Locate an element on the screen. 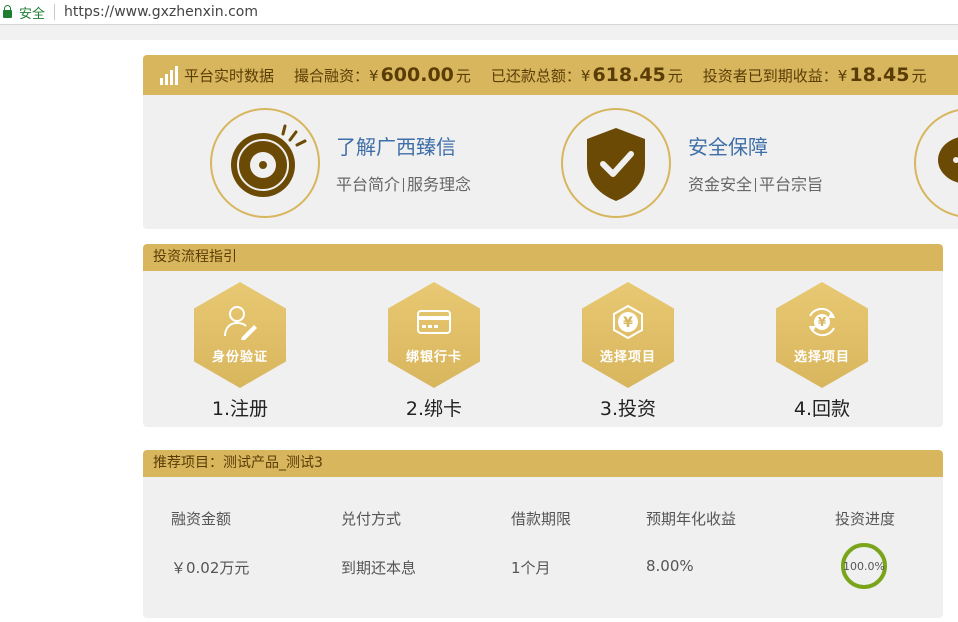 The image size is (958, 622). platform-purpose-link: 平台宗旨 is located at coordinates (791, 184).